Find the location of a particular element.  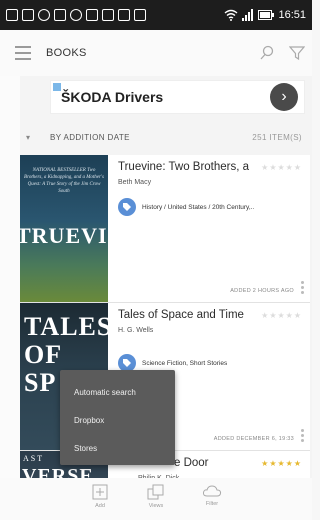

book-author: Beth Macy is located at coordinates (135, 182).